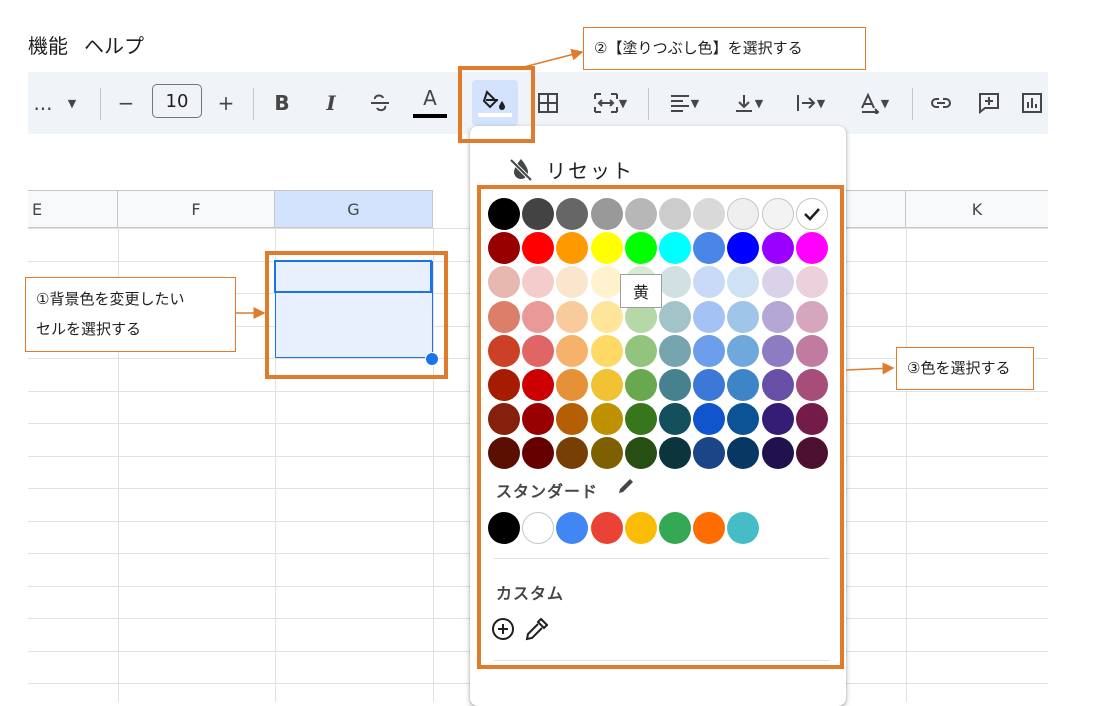  Describe the element at coordinates (965, 368) in the screenshot. I see `annotation-step3: ③色を選択する` at that location.